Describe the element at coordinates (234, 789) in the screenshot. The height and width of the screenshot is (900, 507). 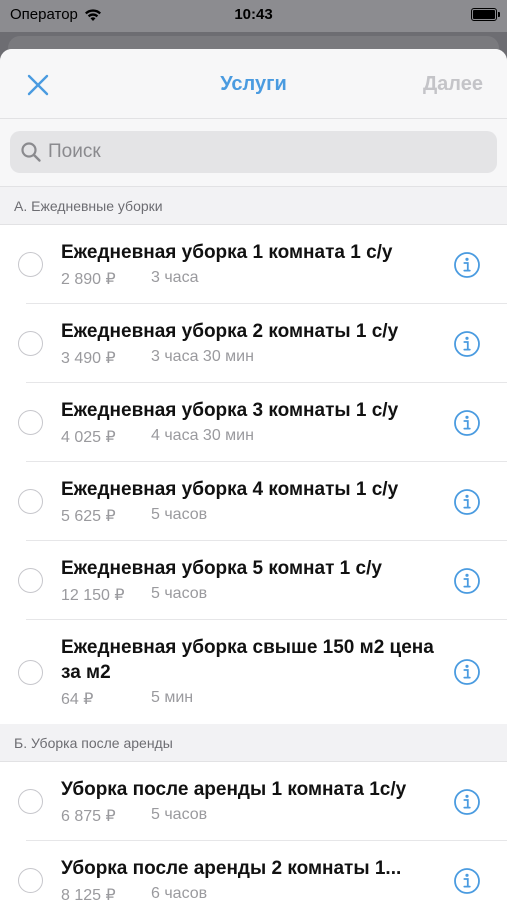
I see `service-title: Уборка после аренды 1 комната 1с/у` at that location.